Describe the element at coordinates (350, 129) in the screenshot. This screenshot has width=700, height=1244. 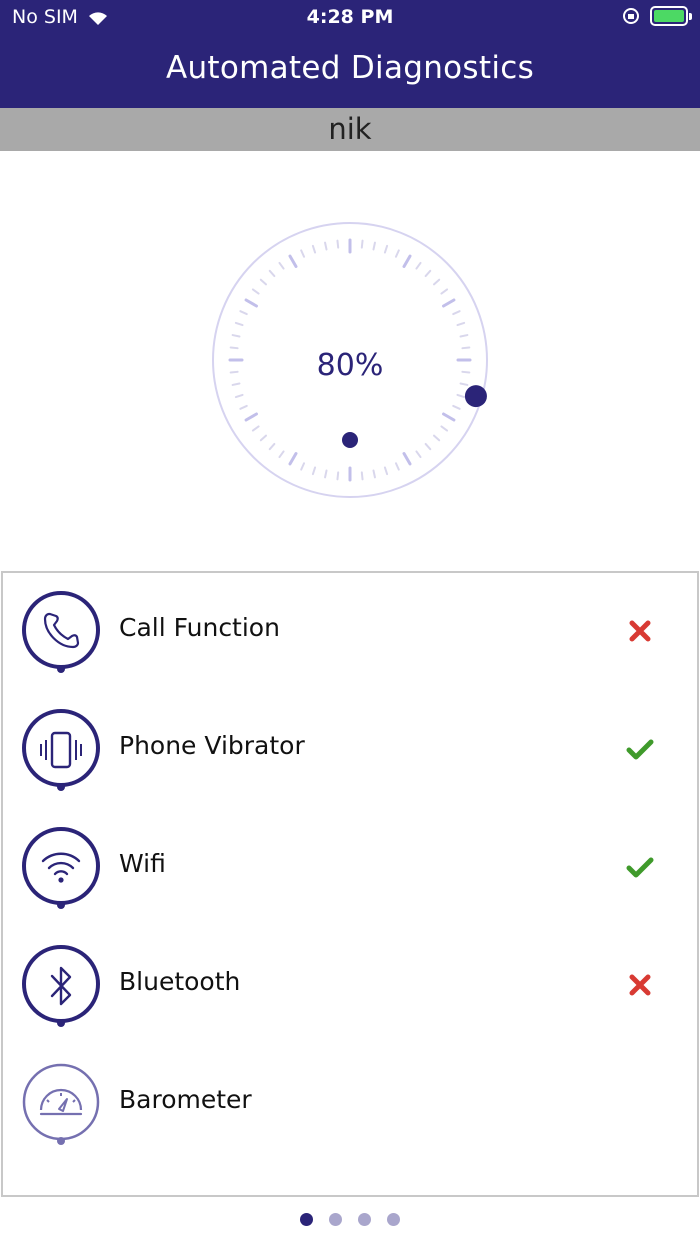
I see `user-name-bar: nik` at that location.